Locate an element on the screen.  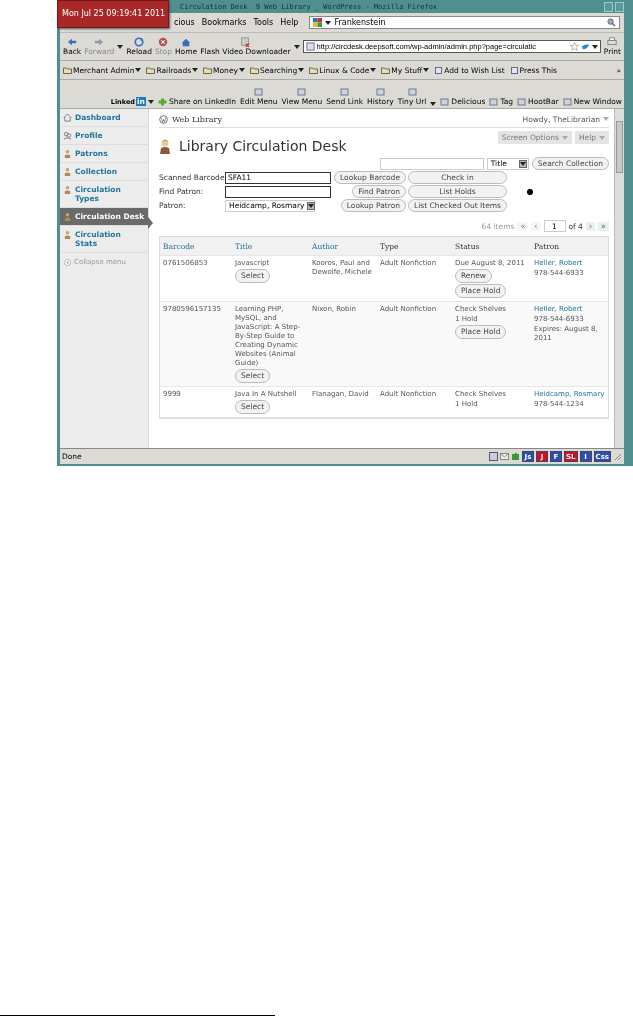
menu-item: Tools is located at coordinates (263, 22).